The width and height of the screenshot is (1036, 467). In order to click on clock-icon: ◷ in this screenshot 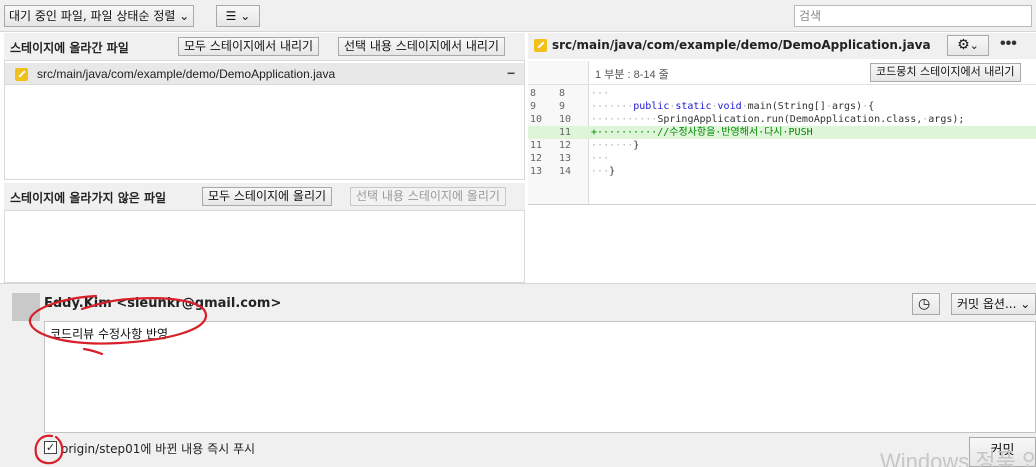, I will do `click(924, 304)`.